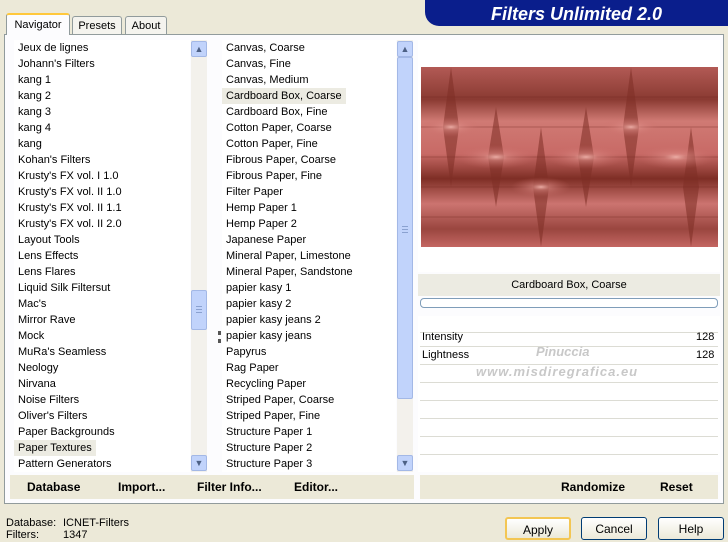 Image resolution: width=728 pixels, height=542 pixels. Describe the element at coordinates (102, 112) in the screenshot. I see `list-item: kang 3` at that location.